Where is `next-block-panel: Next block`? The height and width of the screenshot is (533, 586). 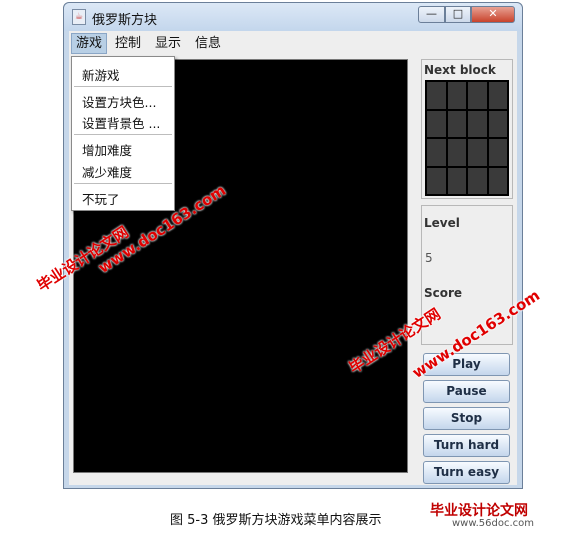
next-block-panel: Next block is located at coordinates (467, 129).